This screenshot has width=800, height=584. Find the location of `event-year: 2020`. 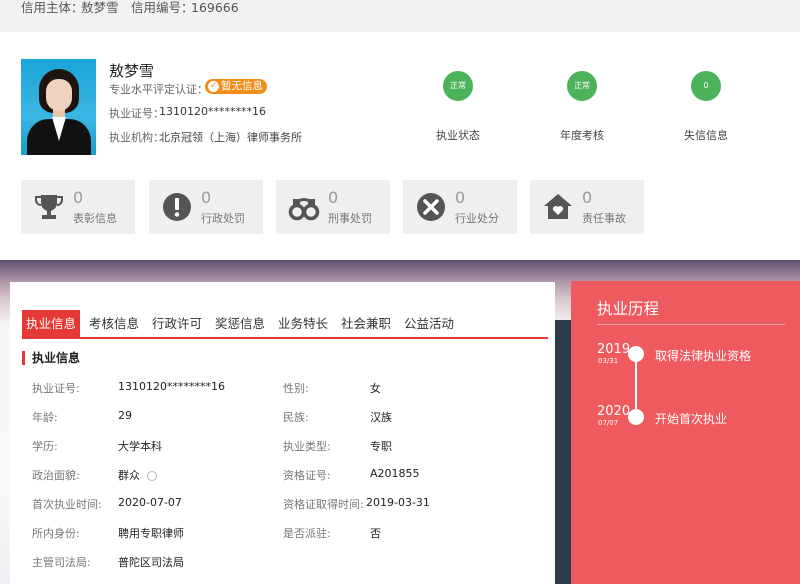

event-year: 2020 is located at coordinates (614, 411).